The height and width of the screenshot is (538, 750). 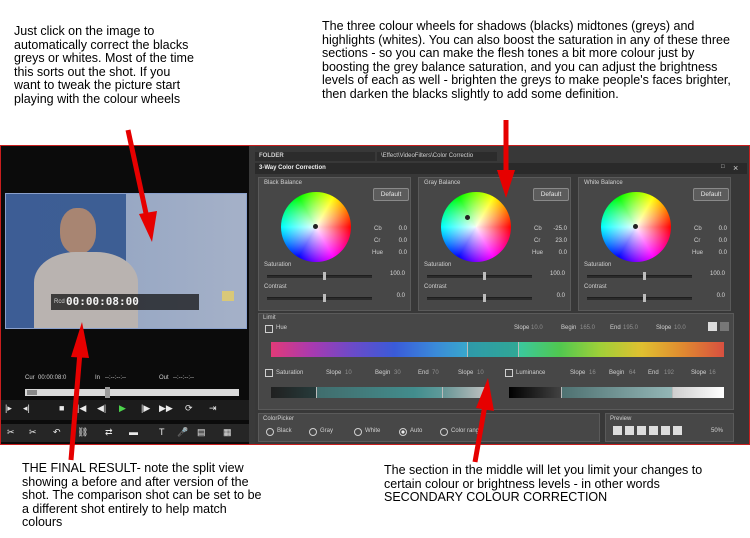 I want to click on hue-range-bar, so click(x=497, y=349).